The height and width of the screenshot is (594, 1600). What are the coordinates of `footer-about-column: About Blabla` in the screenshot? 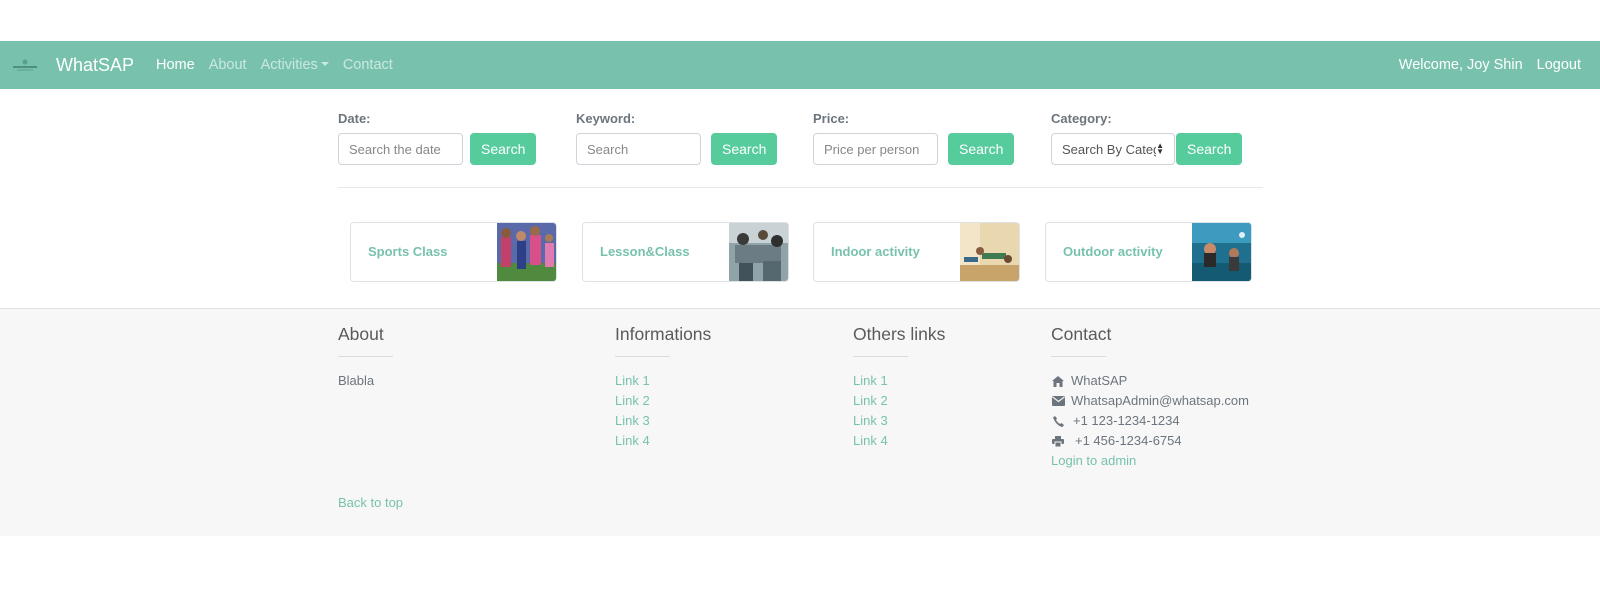 It's located at (365, 355).